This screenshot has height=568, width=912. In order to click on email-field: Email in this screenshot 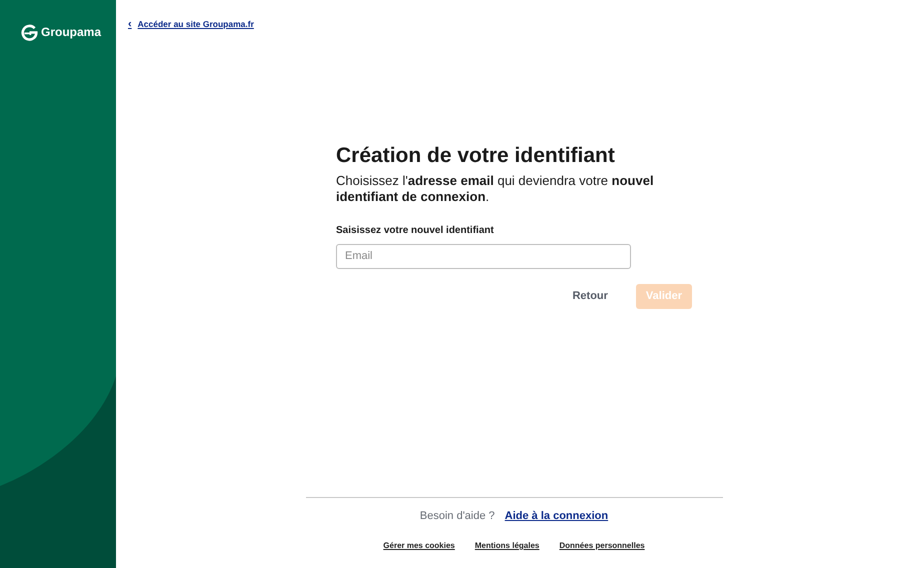, I will do `click(483, 256)`.